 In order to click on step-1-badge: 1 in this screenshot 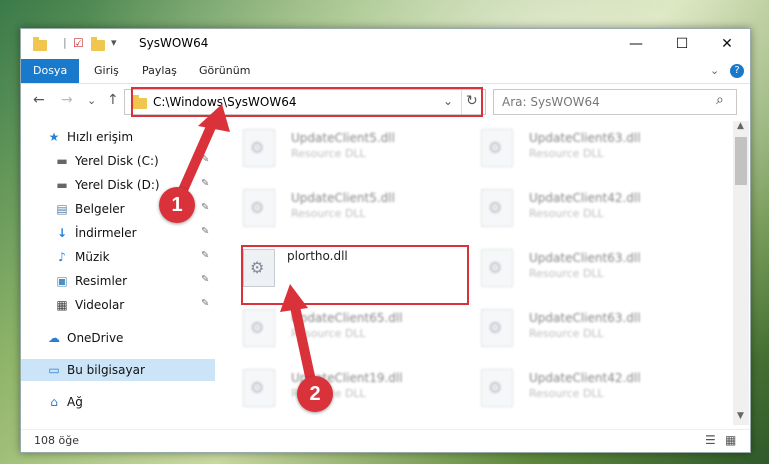, I will do `click(177, 205)`.